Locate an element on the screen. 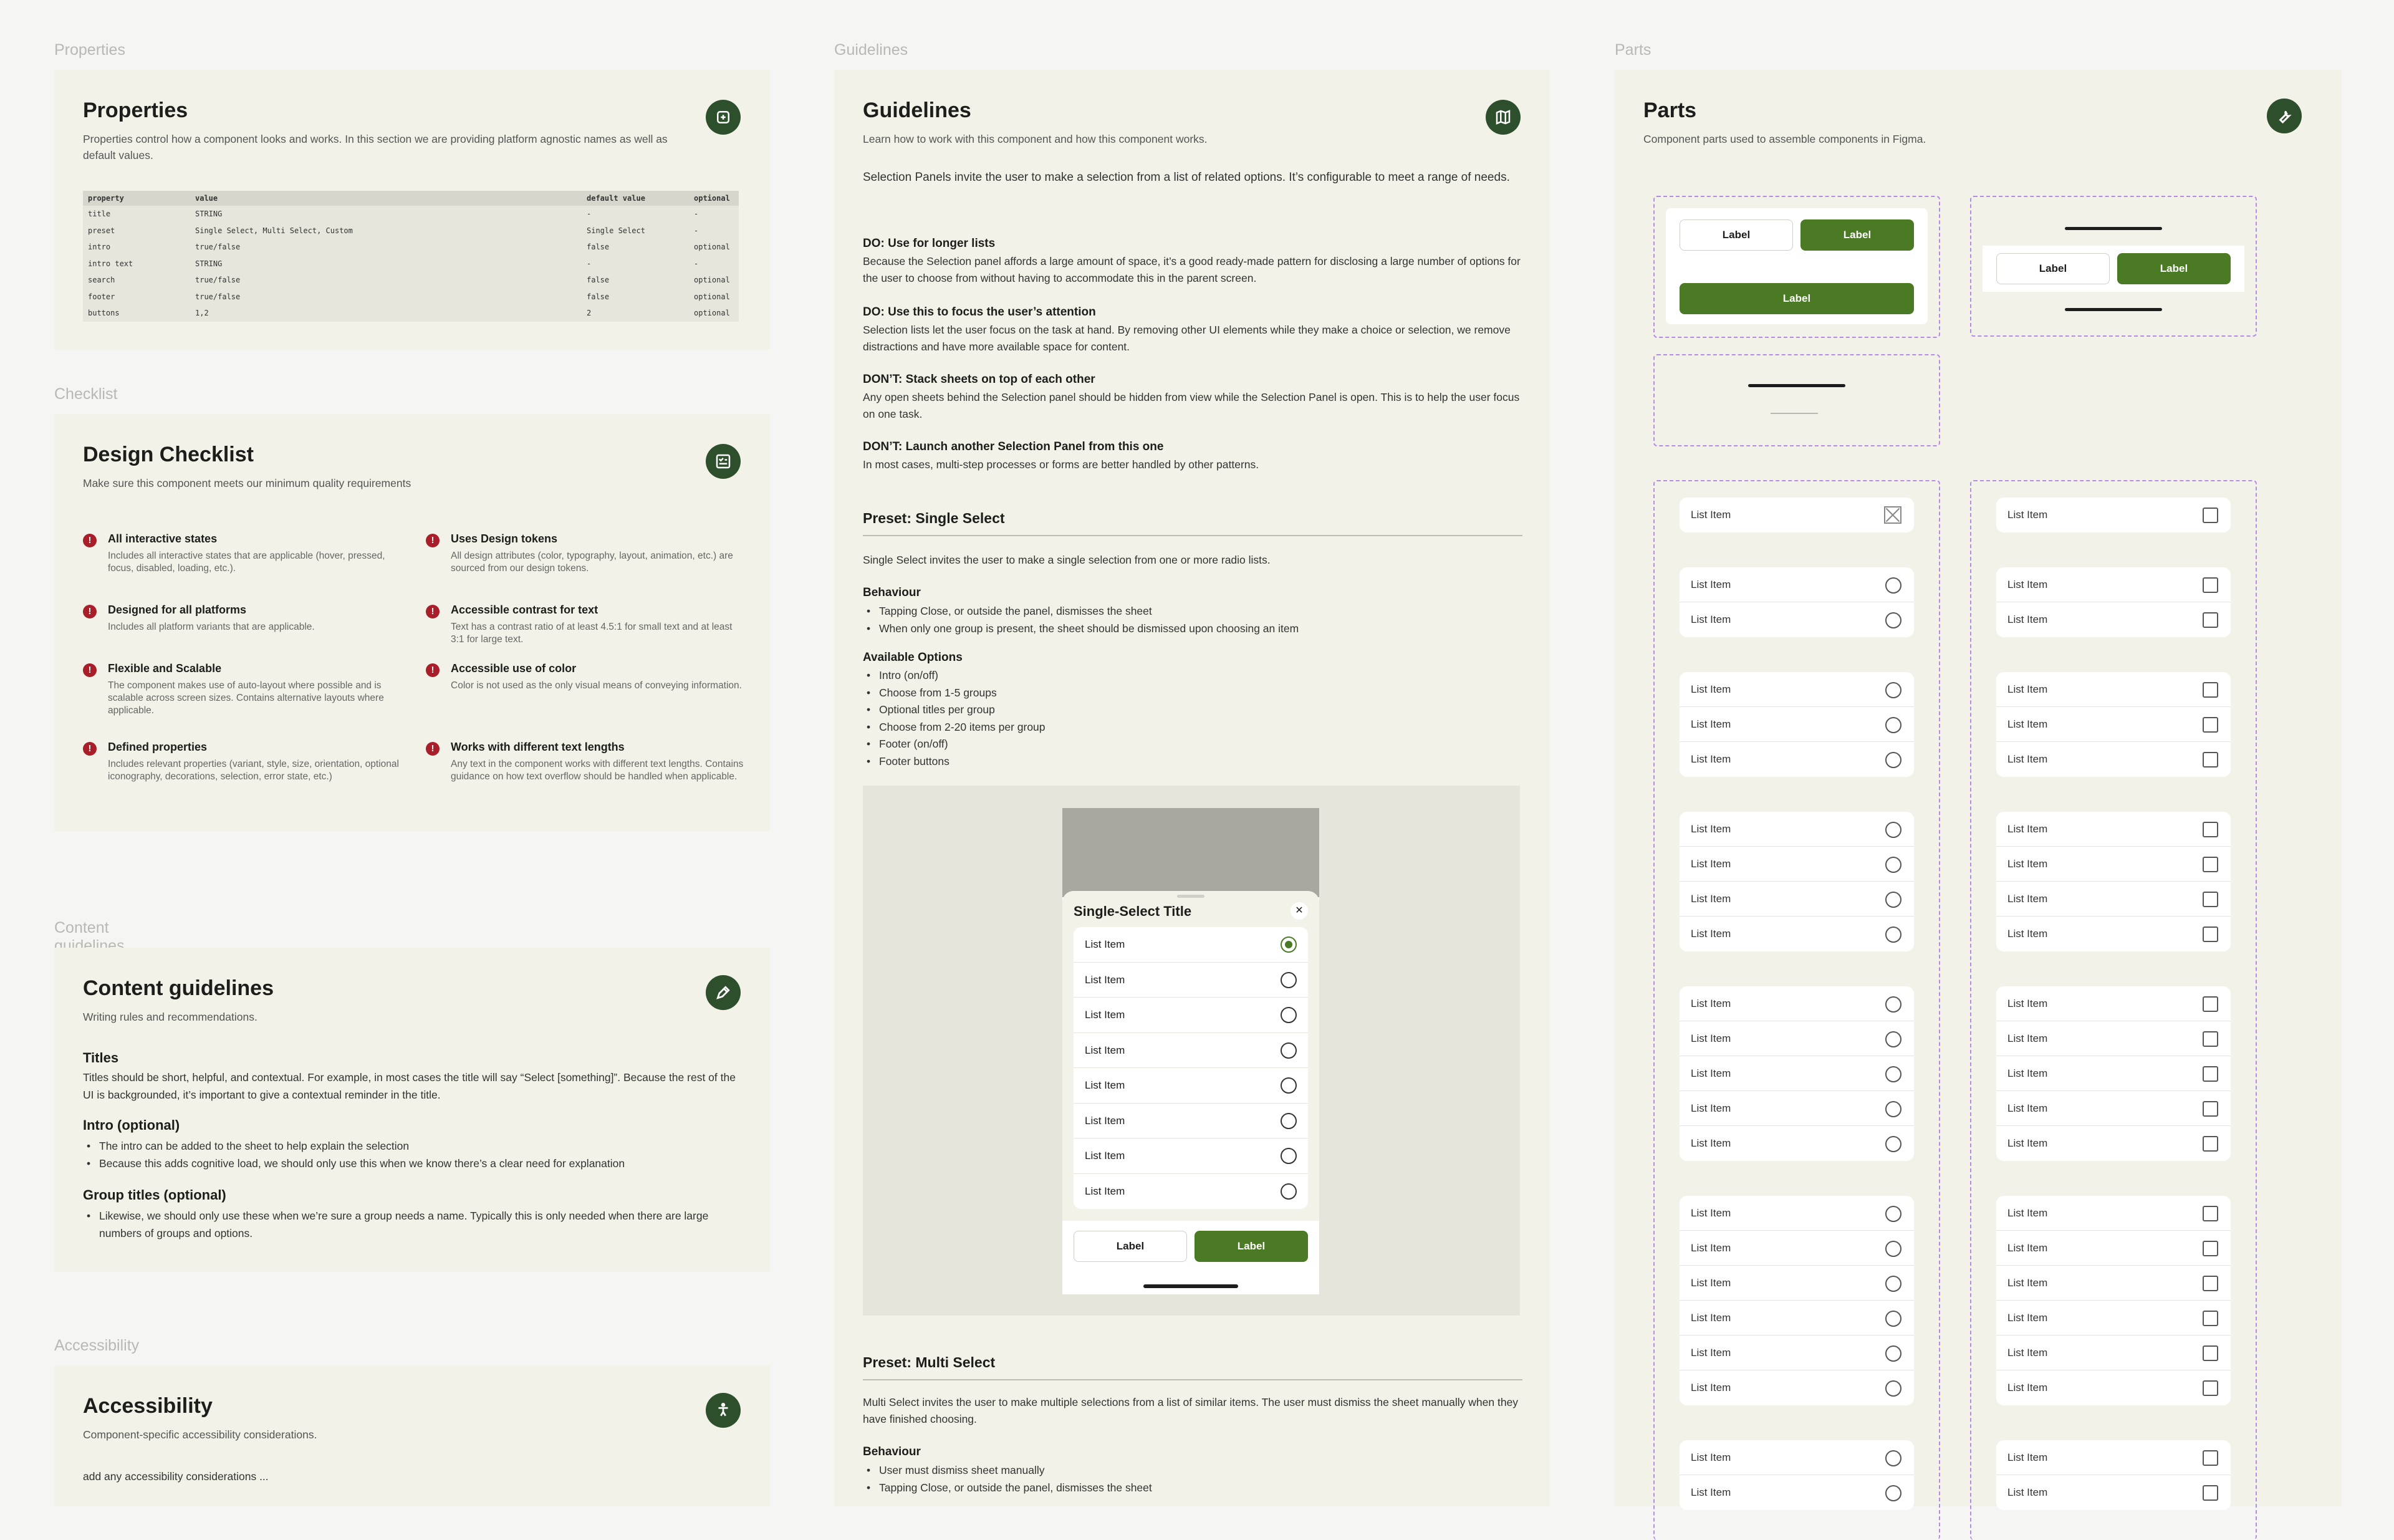 The image size is (2394, 1540). close-icon: ✕ is located at coordinates (1299, 911).